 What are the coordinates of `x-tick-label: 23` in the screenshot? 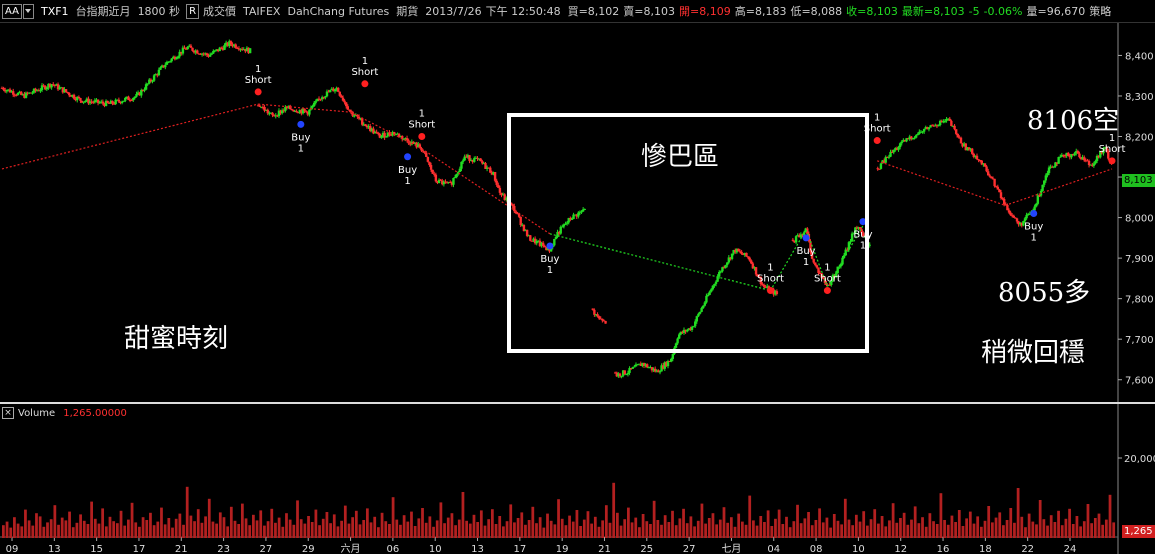 It's located at (223, 549).